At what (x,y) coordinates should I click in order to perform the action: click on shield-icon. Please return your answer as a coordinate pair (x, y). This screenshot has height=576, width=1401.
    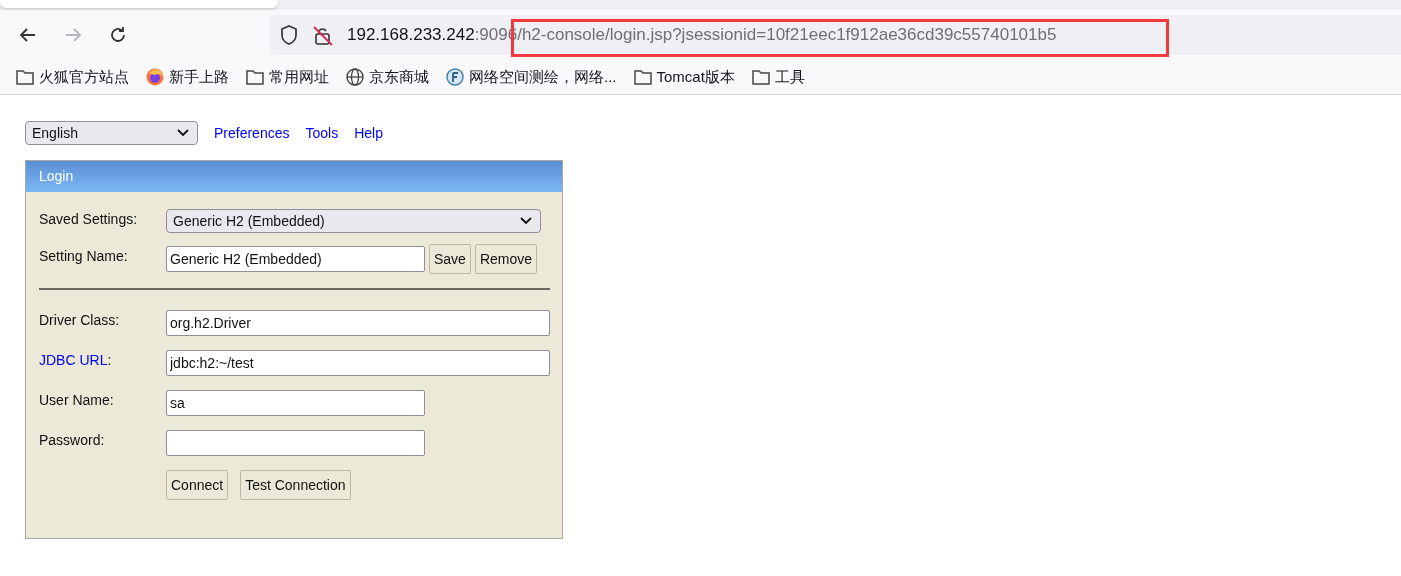
    Looking at the image, I should click on (289, 35).